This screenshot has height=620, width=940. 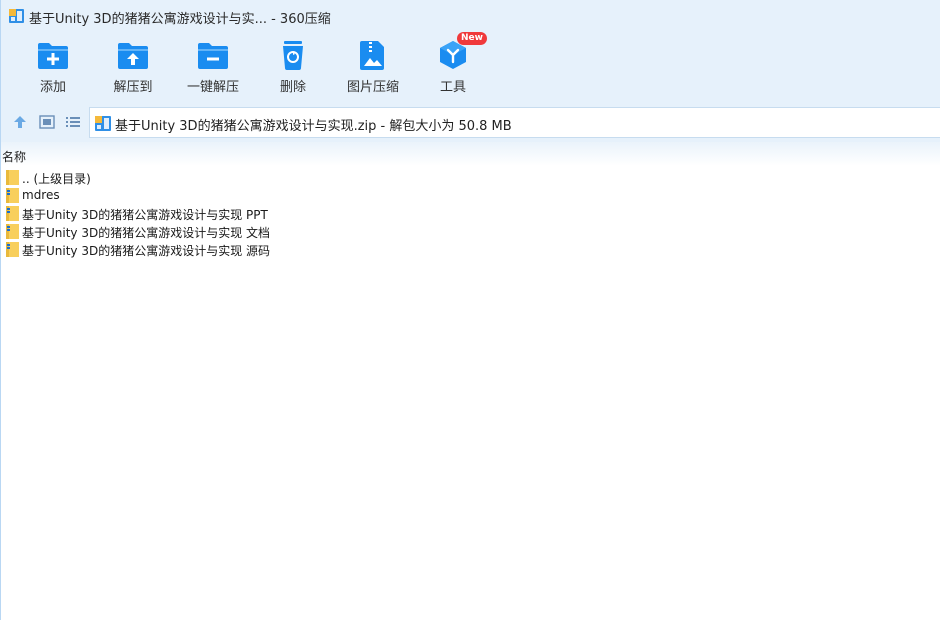 I want to click on image-compress-icon, so click(x=372, y=55).